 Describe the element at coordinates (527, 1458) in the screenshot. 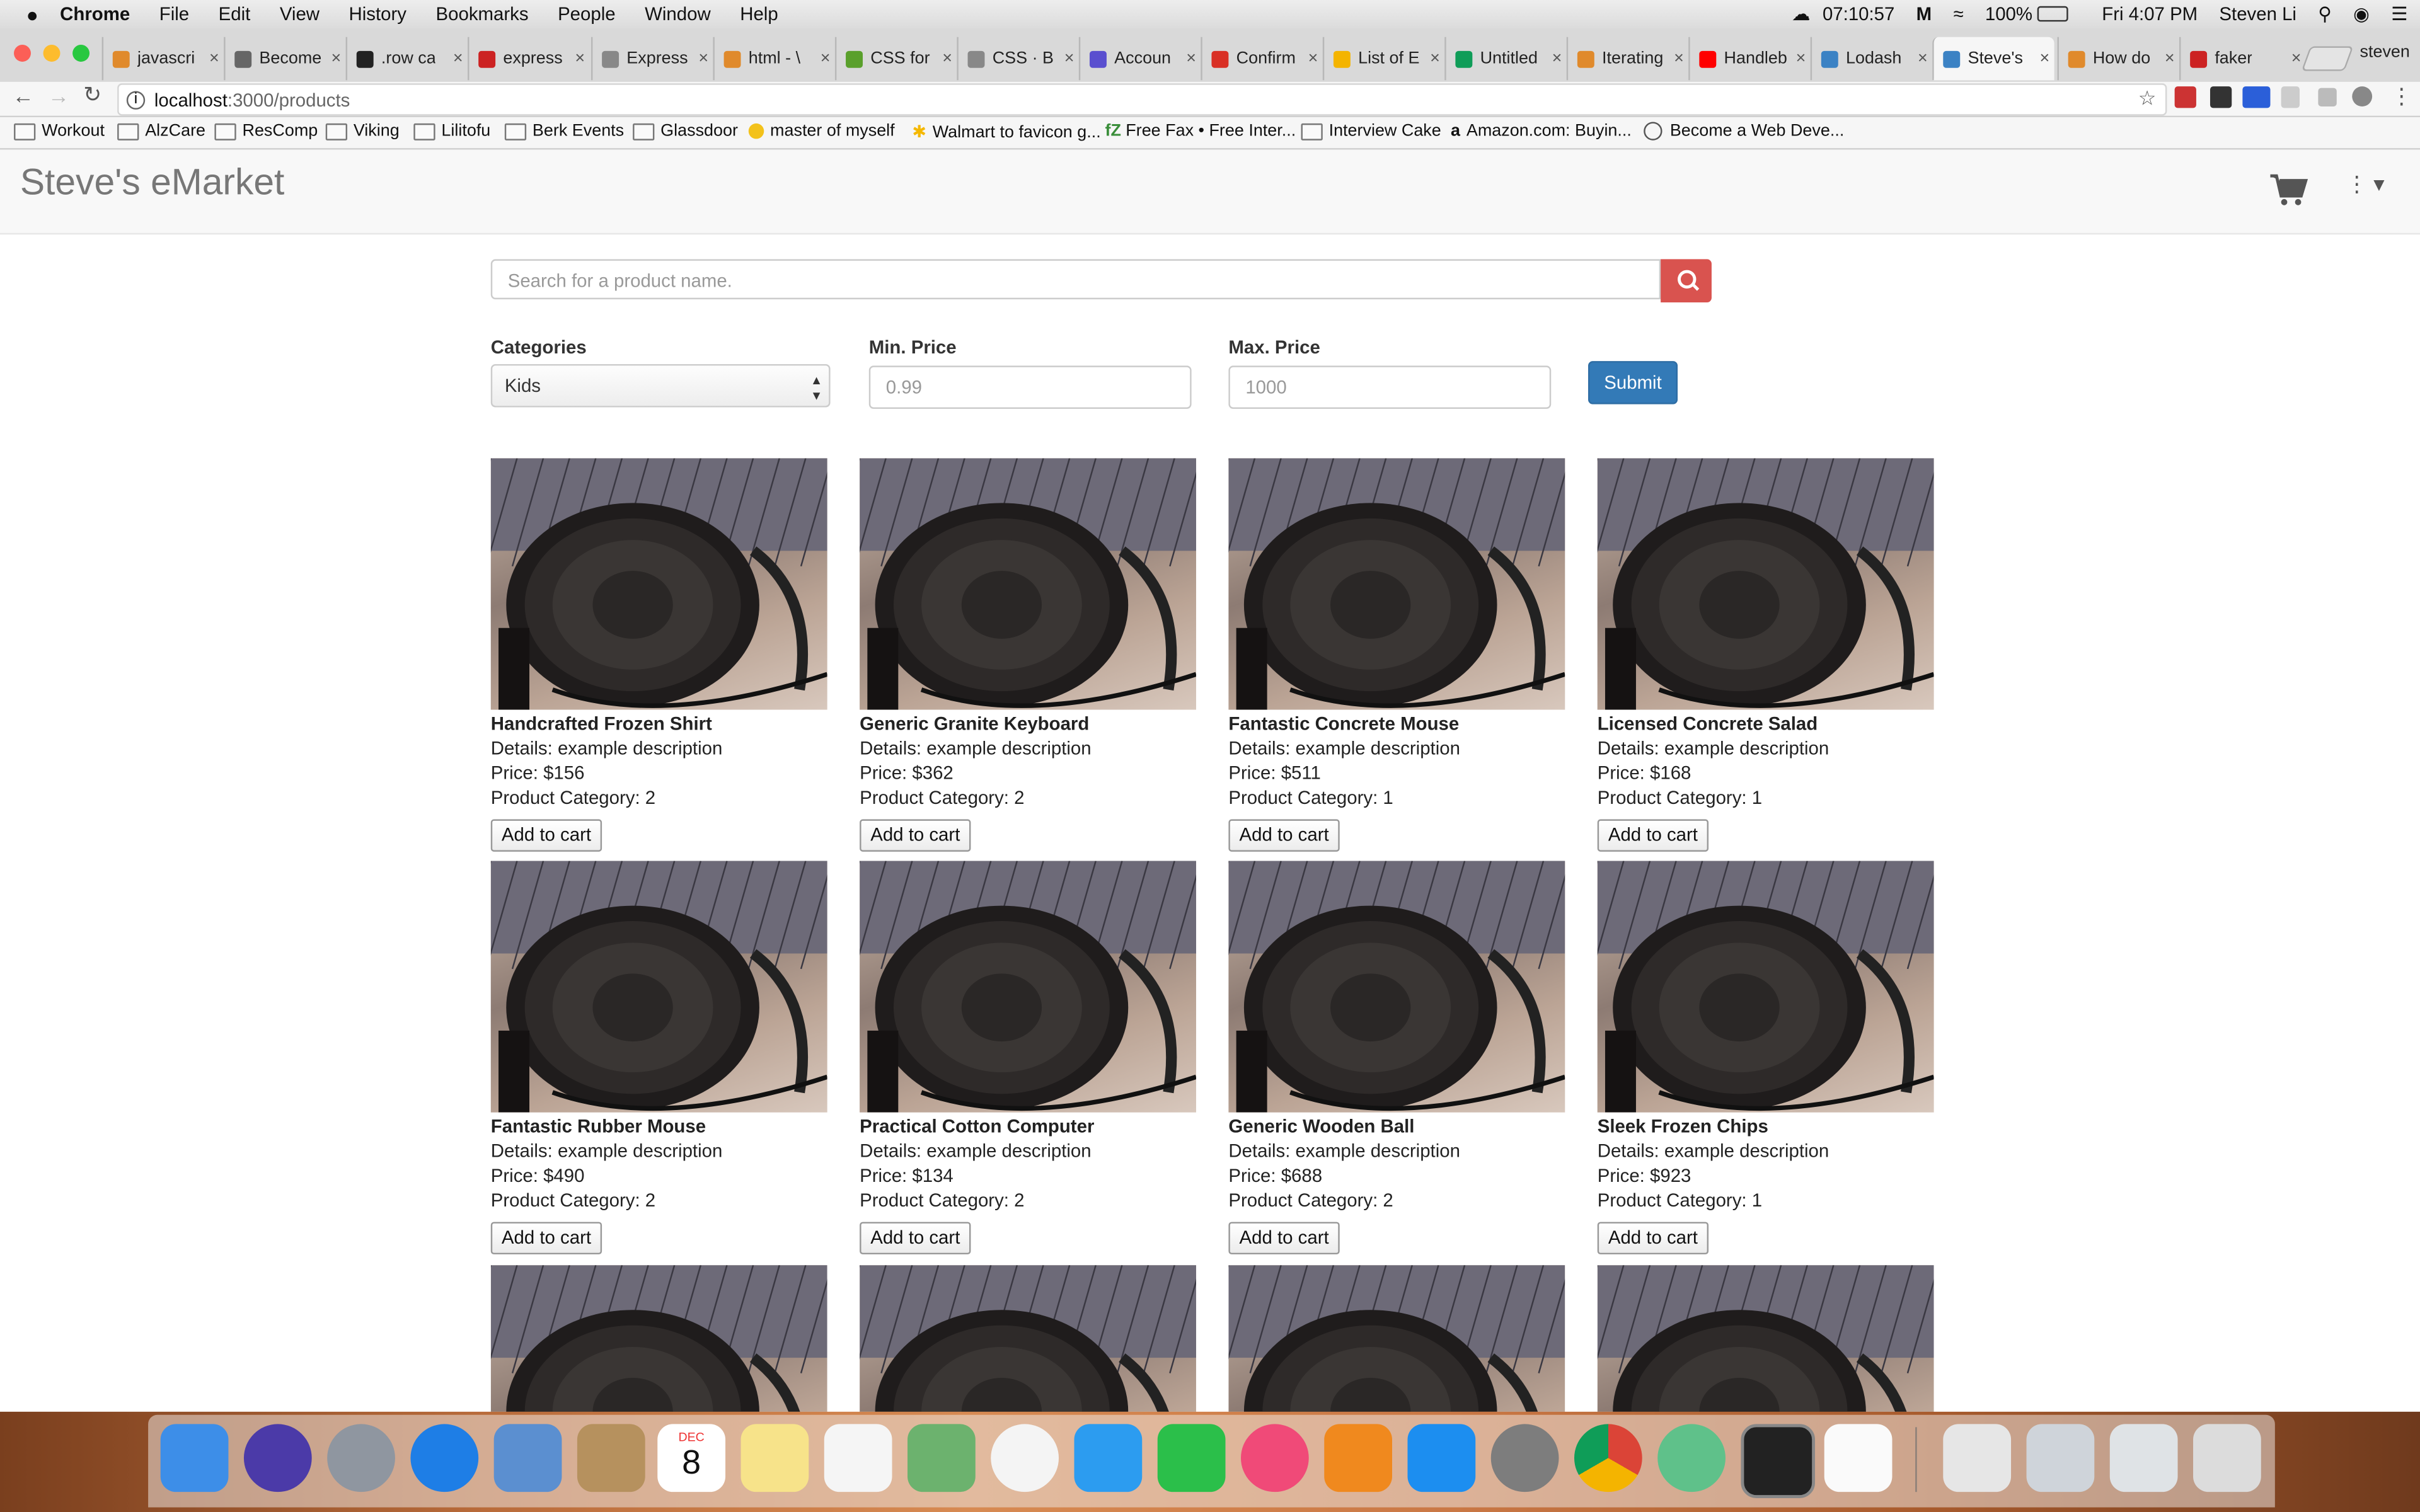

I see `mail-icon` at that location.